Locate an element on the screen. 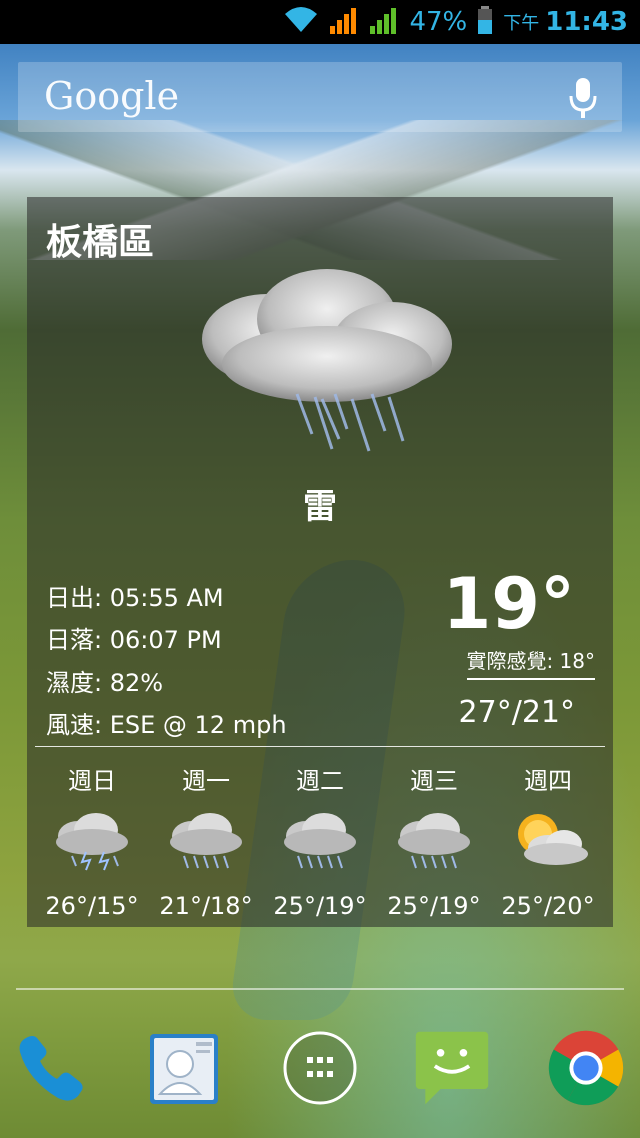  forecast-temp: 26°/15° is located at coordinates (92, 906).